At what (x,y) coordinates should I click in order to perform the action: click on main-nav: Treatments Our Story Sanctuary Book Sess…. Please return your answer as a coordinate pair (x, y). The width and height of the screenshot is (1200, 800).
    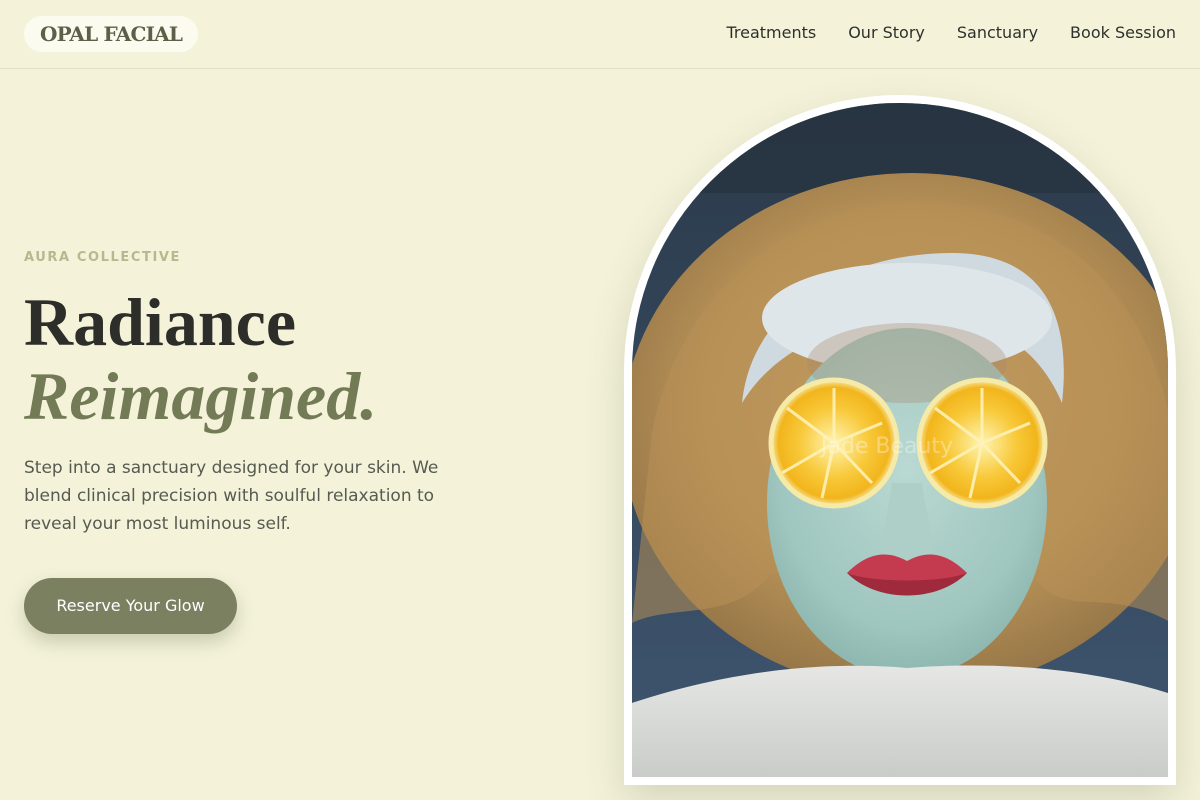
    Looking at the image, I should click on (951, 33).